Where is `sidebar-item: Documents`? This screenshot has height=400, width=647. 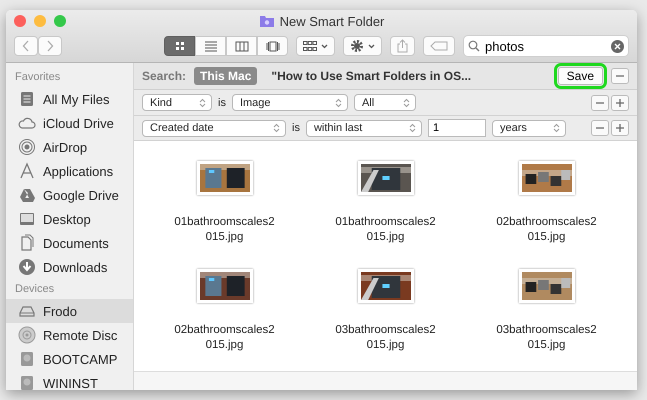
sidebar-item: Documents is located at coordinates (69, 243).